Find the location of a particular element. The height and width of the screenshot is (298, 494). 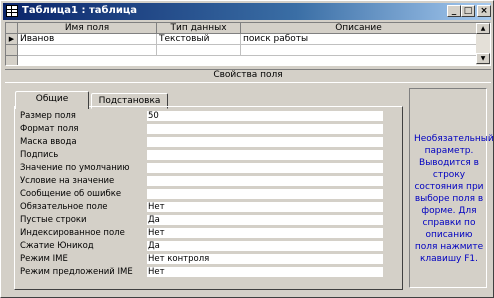

property-label: Формат поля is located at coordinates (49, 129).